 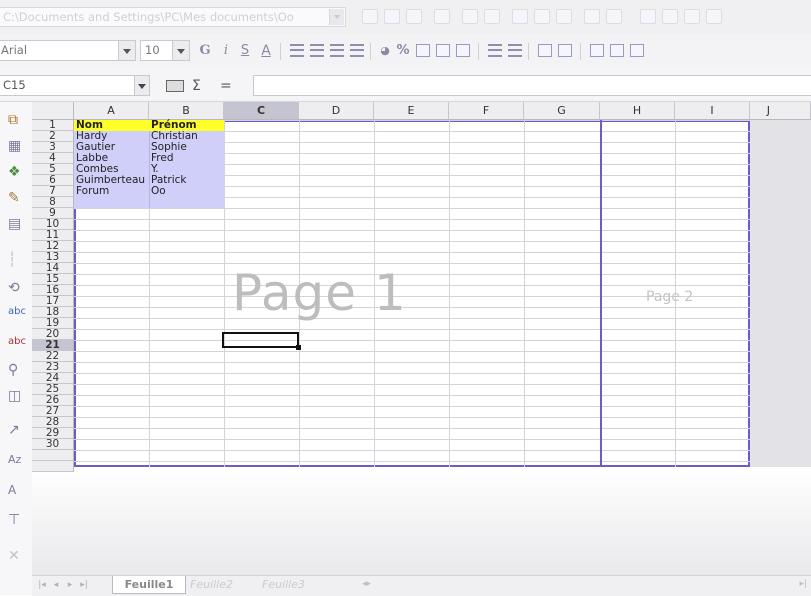 I want to click on function-button: =, so click(x=226, y=86).